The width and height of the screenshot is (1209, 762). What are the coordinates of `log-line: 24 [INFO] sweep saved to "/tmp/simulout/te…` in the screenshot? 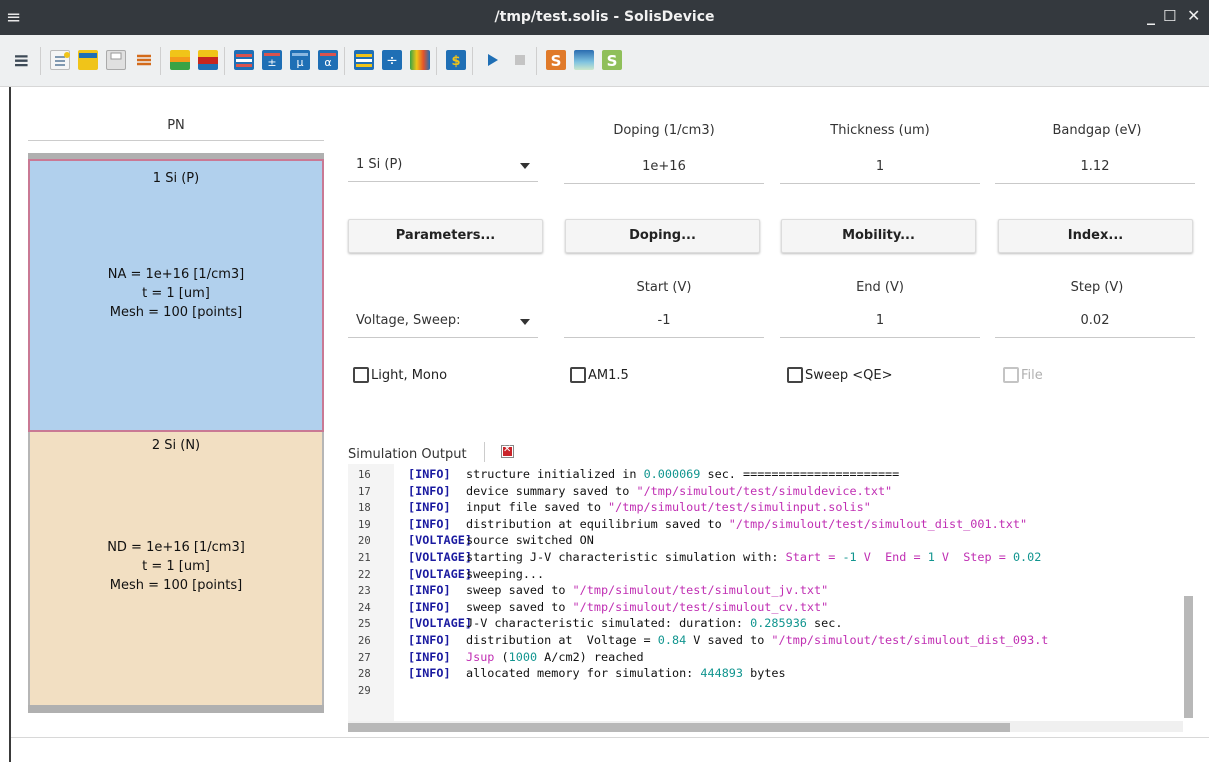 It's located at (765, 608).